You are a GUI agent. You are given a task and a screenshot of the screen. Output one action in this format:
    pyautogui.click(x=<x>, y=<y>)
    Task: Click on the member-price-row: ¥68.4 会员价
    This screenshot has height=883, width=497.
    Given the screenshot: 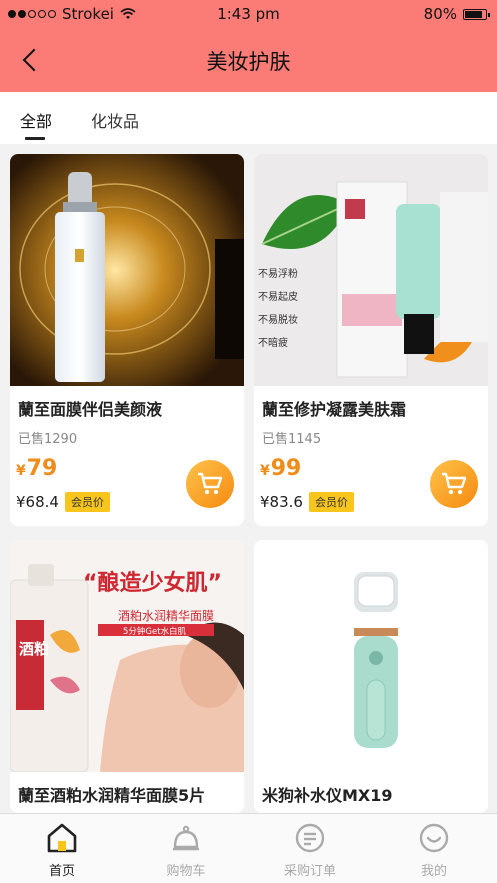 What is the action you would take?
    pyautogui.click(x=63, y=502)
    